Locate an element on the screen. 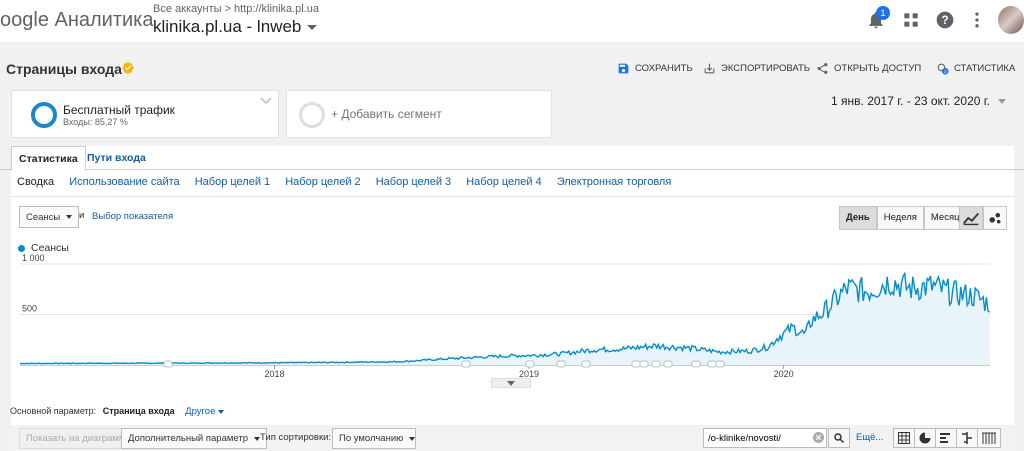 Image resolution: width=1024 pixels, height=451 pixels. view-pie-button is located at coordinates (925, 438).